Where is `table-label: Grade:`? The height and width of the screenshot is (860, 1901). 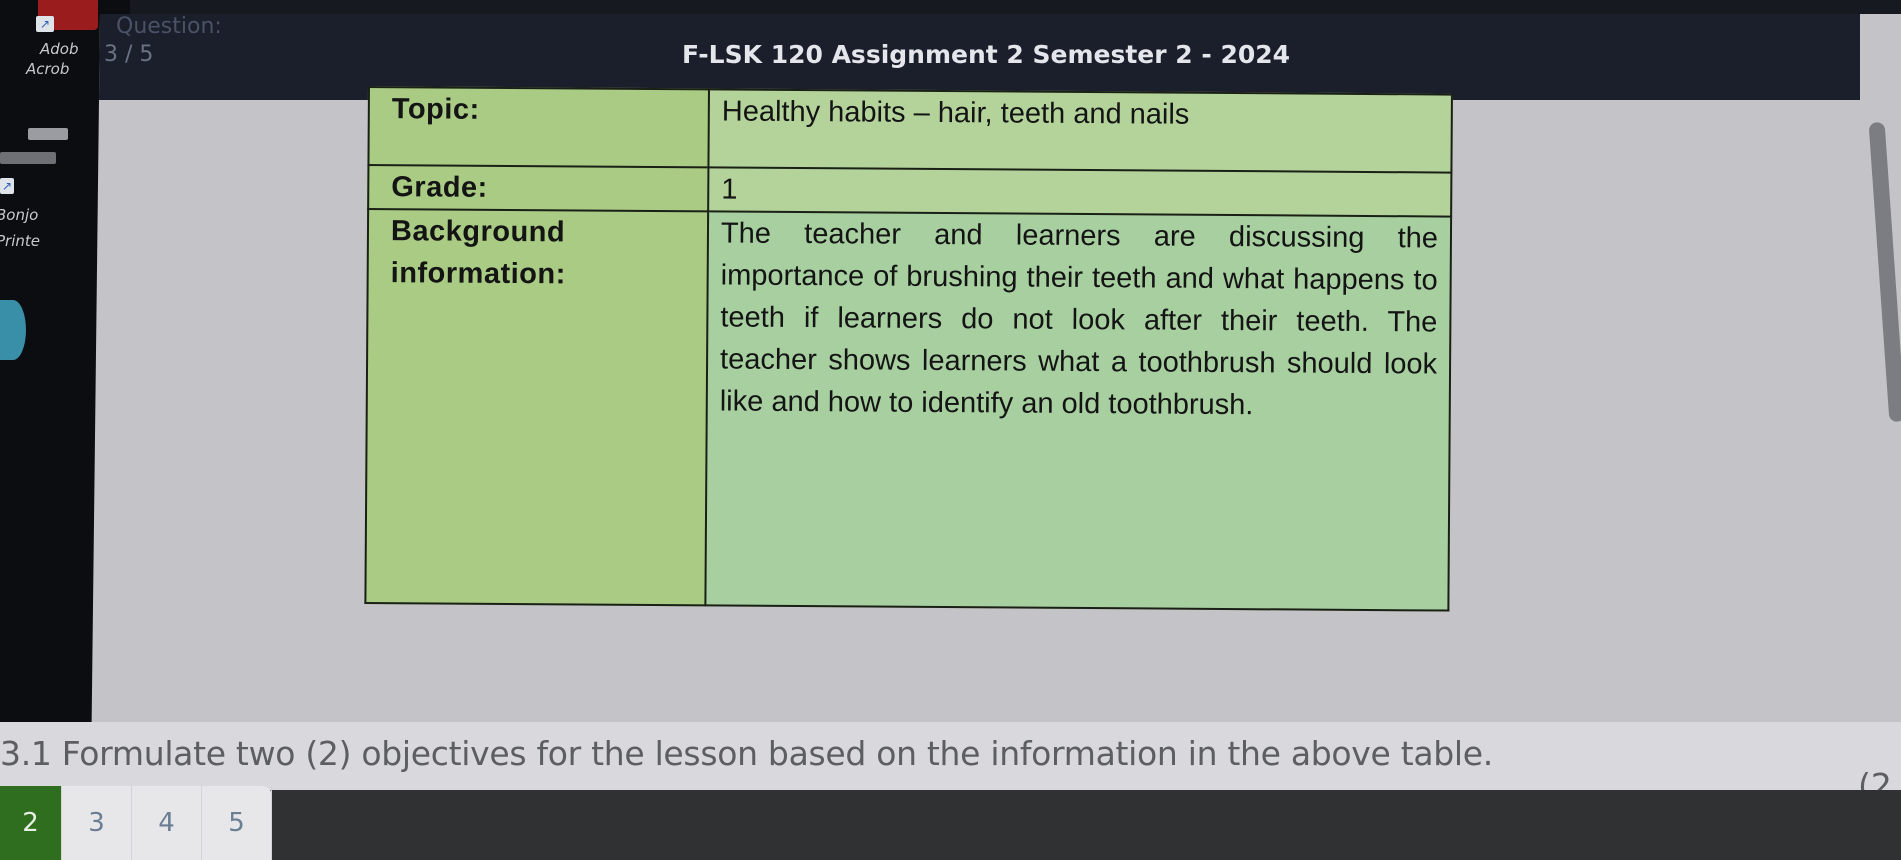
table-label: Grade: is located at coordinates (538, 188).